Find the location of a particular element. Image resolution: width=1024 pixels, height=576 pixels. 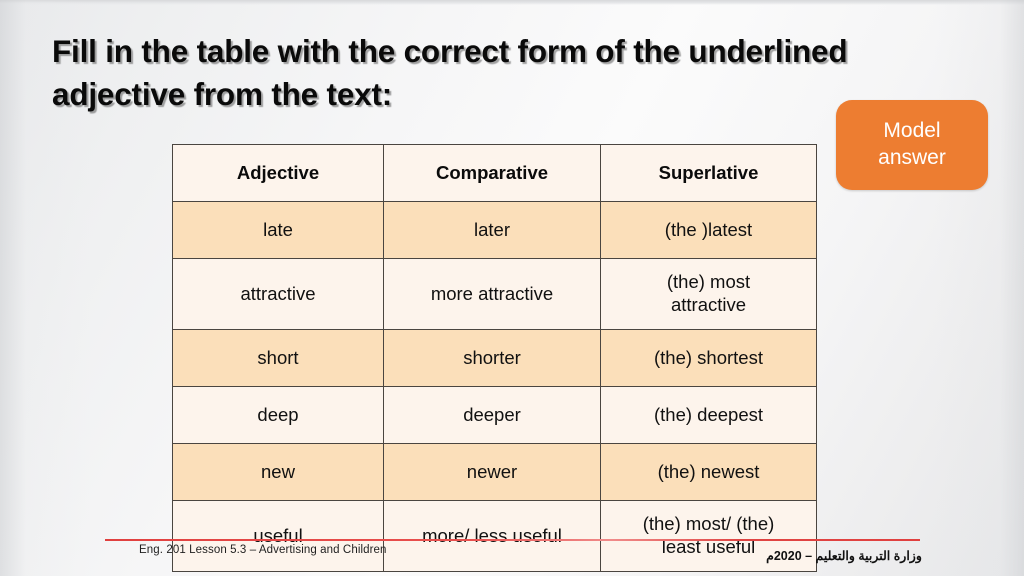

cell-superlative: (the) most attractive is located at coordinates (708, 294).